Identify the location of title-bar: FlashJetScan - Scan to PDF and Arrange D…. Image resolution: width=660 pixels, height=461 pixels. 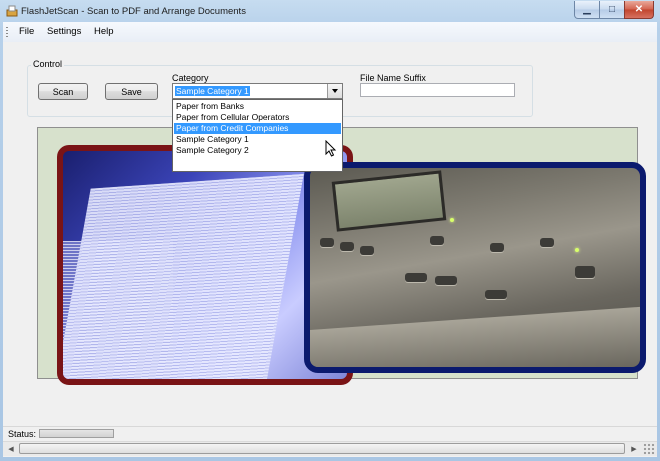
(330, 11).